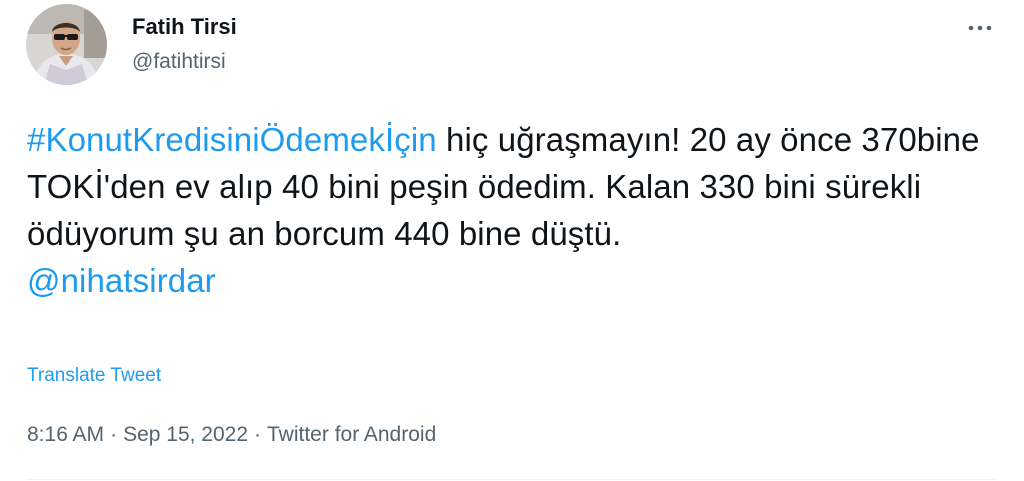 The image size is (1024, 481). Describe the element at coordinates (351, 434) in the screenshot. I see `tweet-source: Twitter for Android` at that location.